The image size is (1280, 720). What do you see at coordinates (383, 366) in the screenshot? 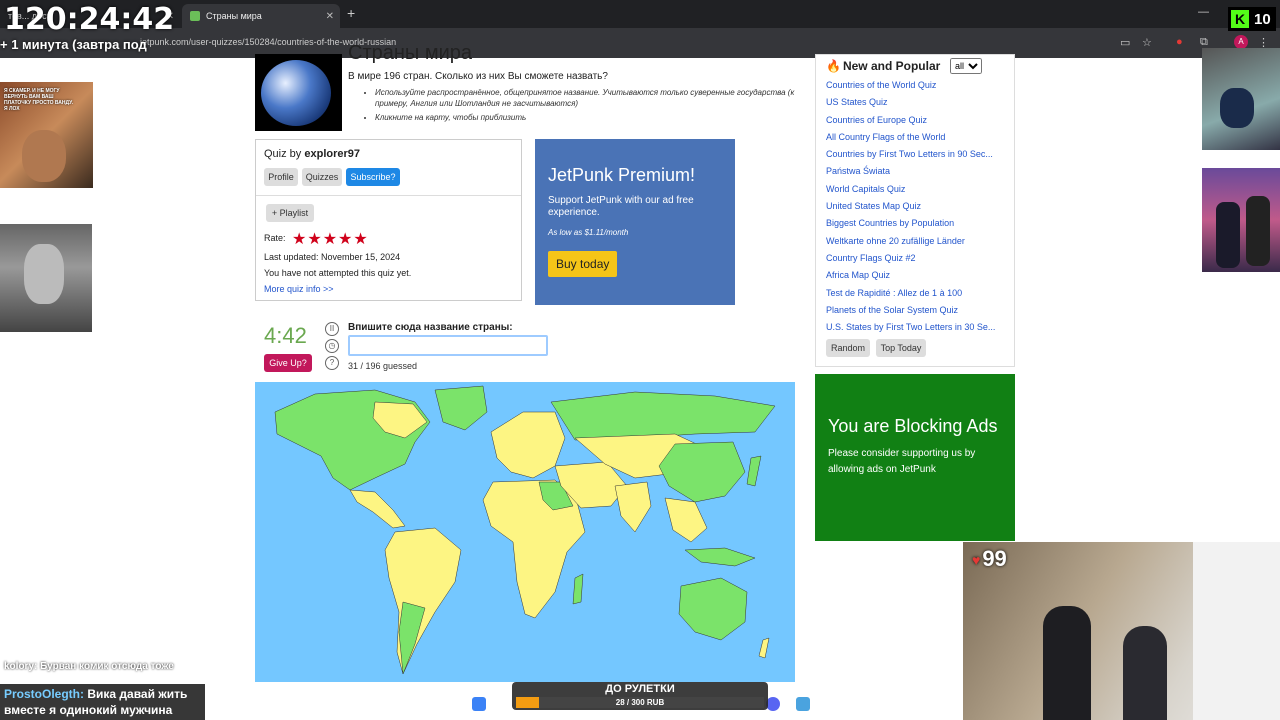
I see `guessed-count: 31 / 196 guessed` at bounding box center [383, 366].